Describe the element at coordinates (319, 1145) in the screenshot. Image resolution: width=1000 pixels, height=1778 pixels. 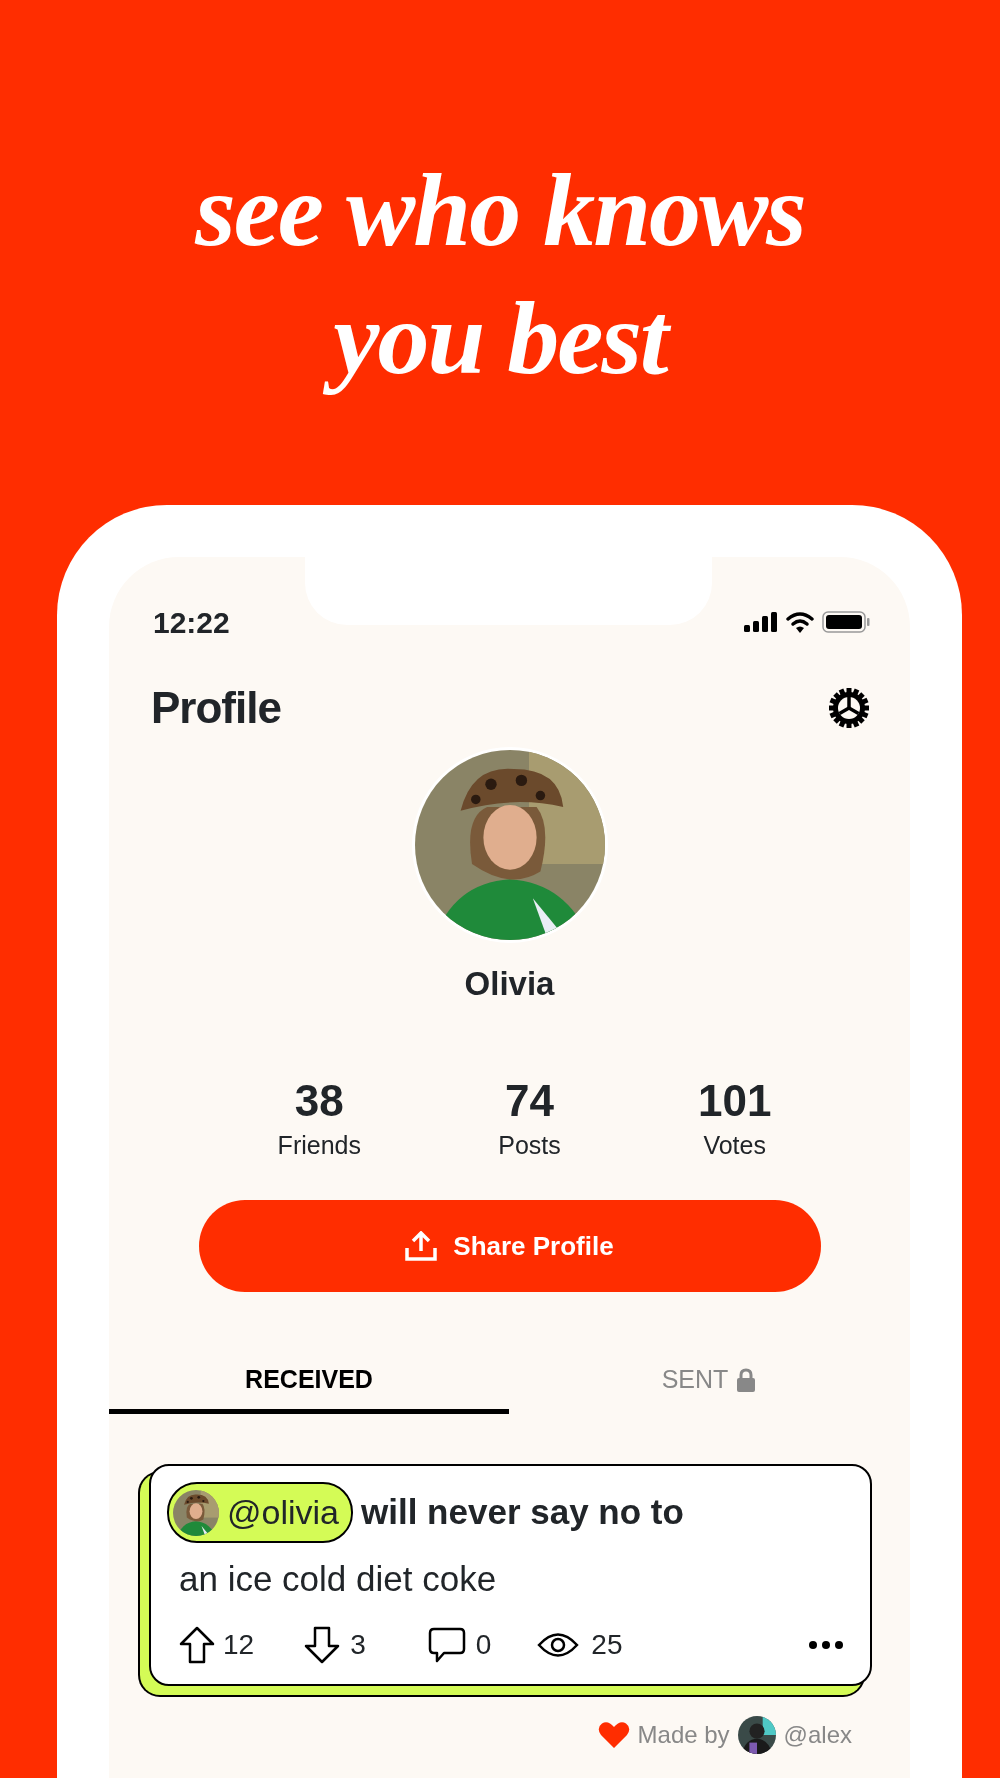
I see `stat-label: Friends` at that location.